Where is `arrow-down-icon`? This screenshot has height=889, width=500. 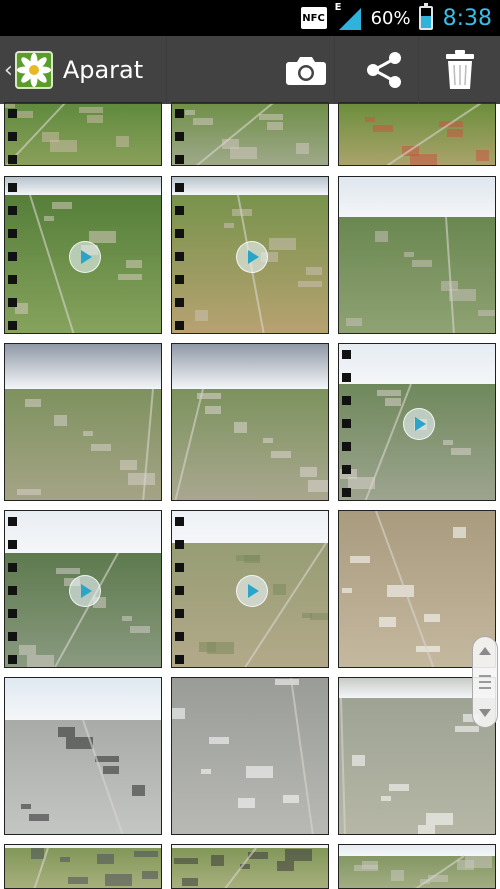
arrow-down-icon is located at coordinates (485, 713).